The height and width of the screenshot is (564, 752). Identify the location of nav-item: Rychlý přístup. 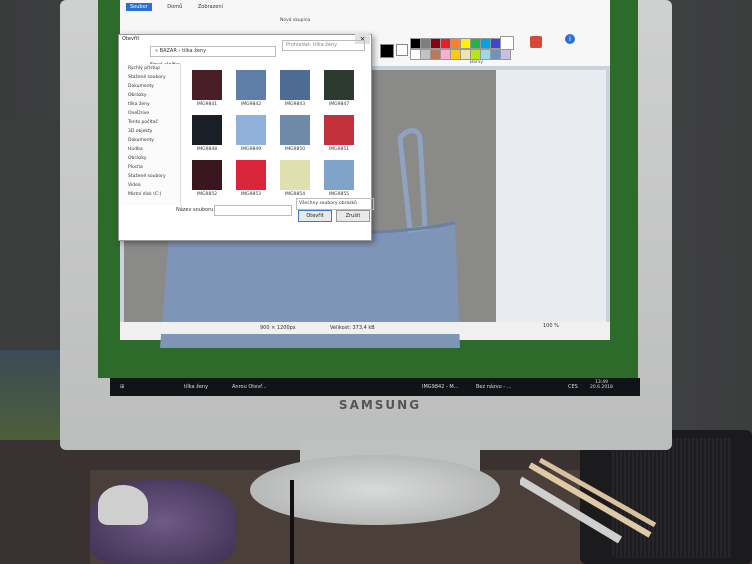
(150, 68).